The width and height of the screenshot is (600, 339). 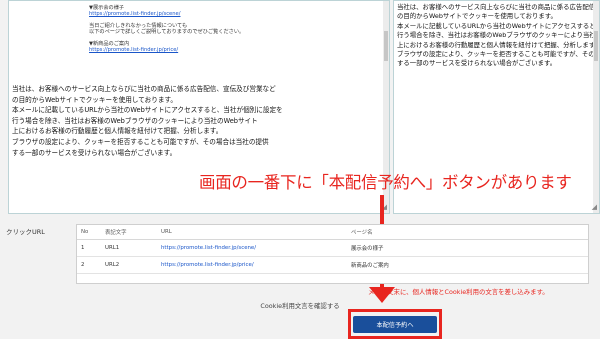 I want to click on template-line: 以下のページで詳しくご説明しておりますのでぜひご覧ください。, so click(x=167, y=32).